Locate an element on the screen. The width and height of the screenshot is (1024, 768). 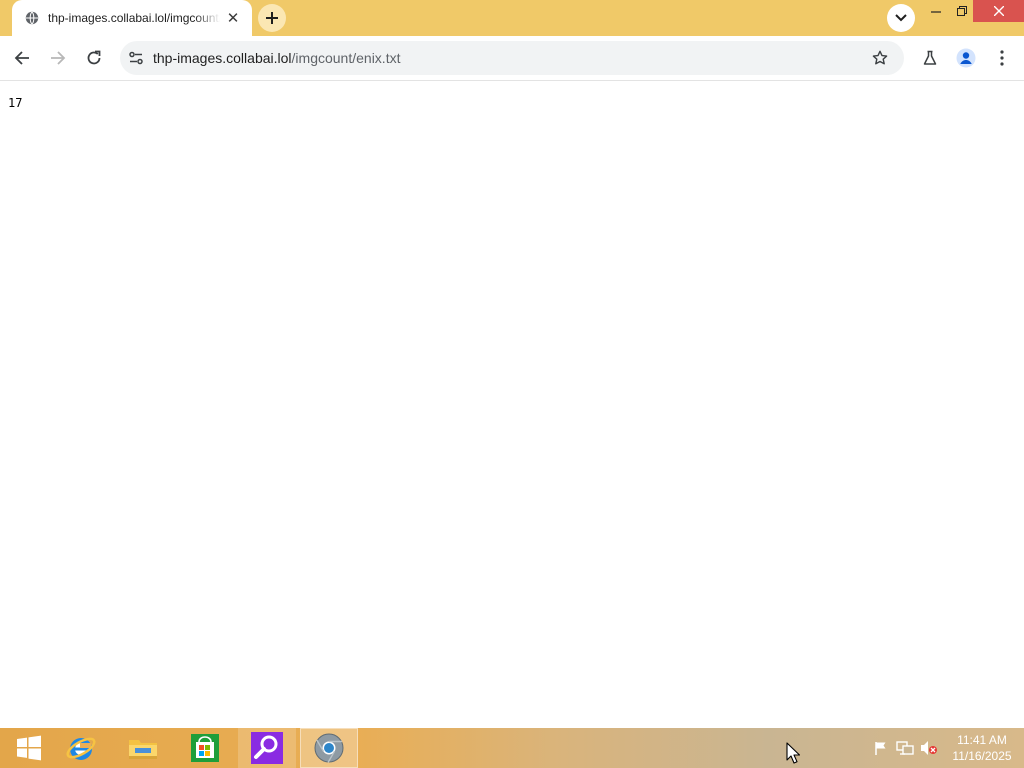
internet-explorer-icon is located at coordinates (81, 748).